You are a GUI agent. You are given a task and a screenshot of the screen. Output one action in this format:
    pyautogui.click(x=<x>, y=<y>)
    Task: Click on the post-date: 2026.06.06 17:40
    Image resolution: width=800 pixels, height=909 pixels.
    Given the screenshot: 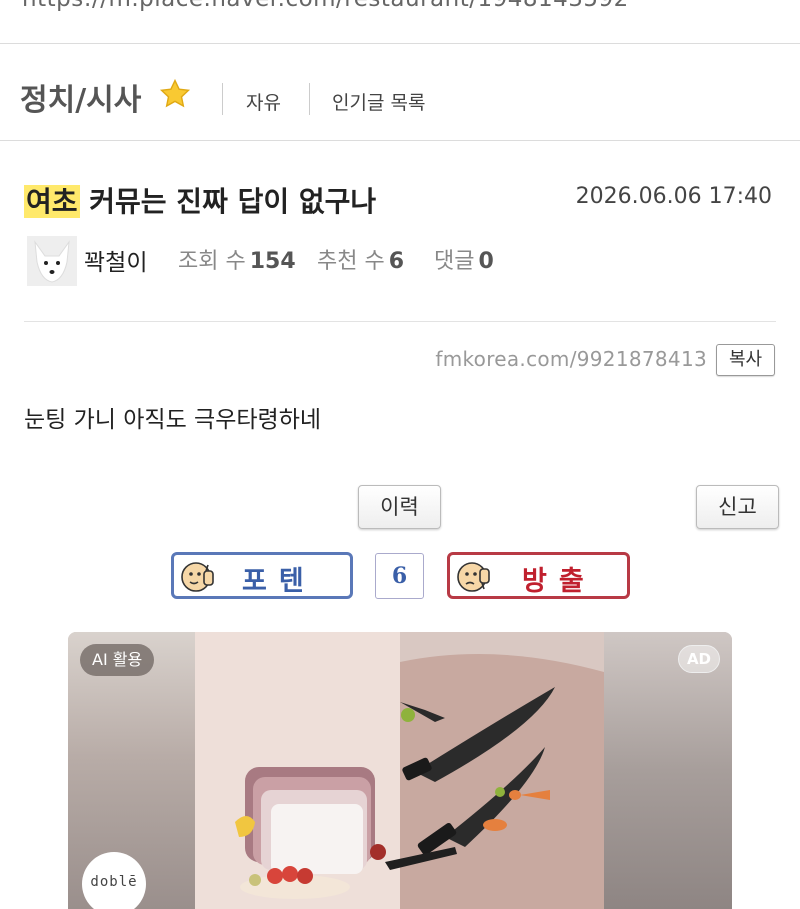 What is the action you would take?
    pyautogui.click(x=673, y=196)
    